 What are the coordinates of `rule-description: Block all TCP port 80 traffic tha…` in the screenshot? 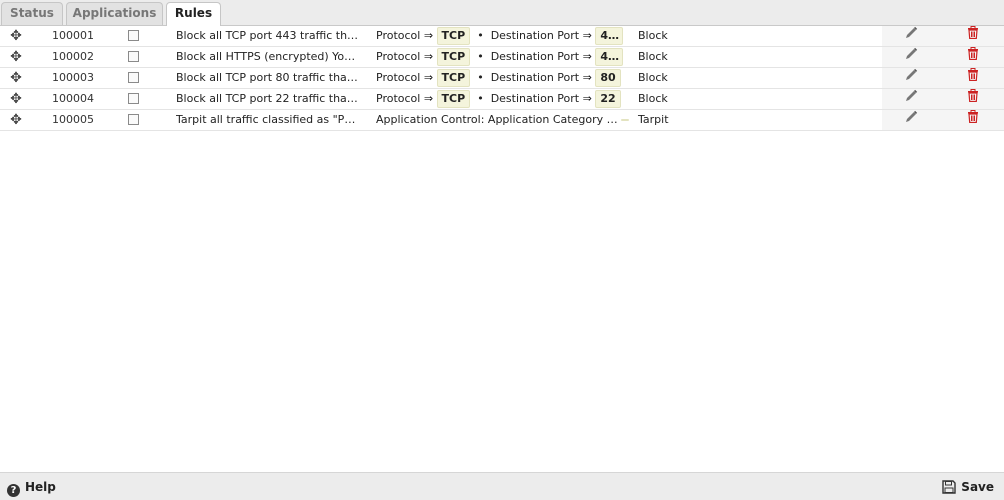 It's located at (267, 77).